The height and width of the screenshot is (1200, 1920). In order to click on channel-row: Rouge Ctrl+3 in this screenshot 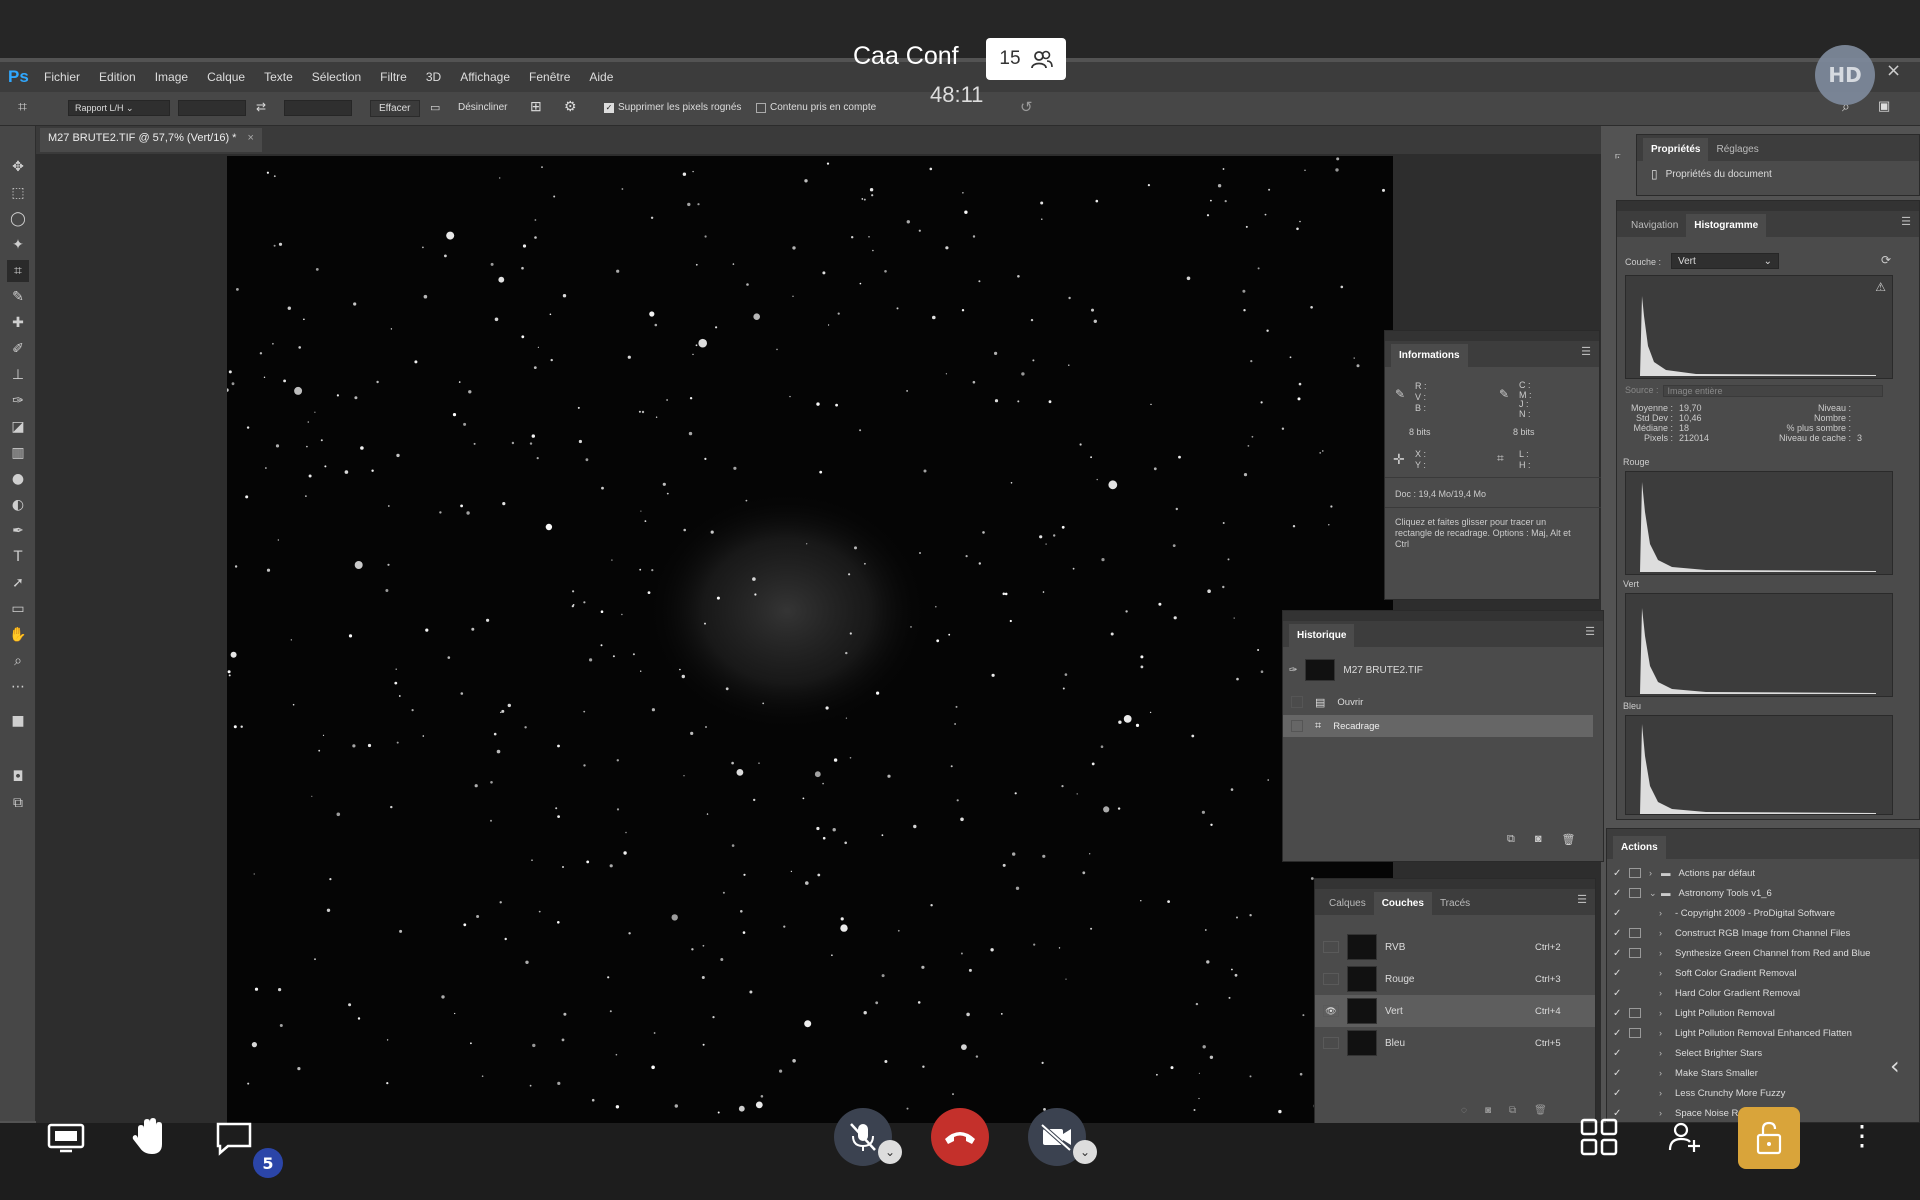, I will do `click(1455, 979)`.